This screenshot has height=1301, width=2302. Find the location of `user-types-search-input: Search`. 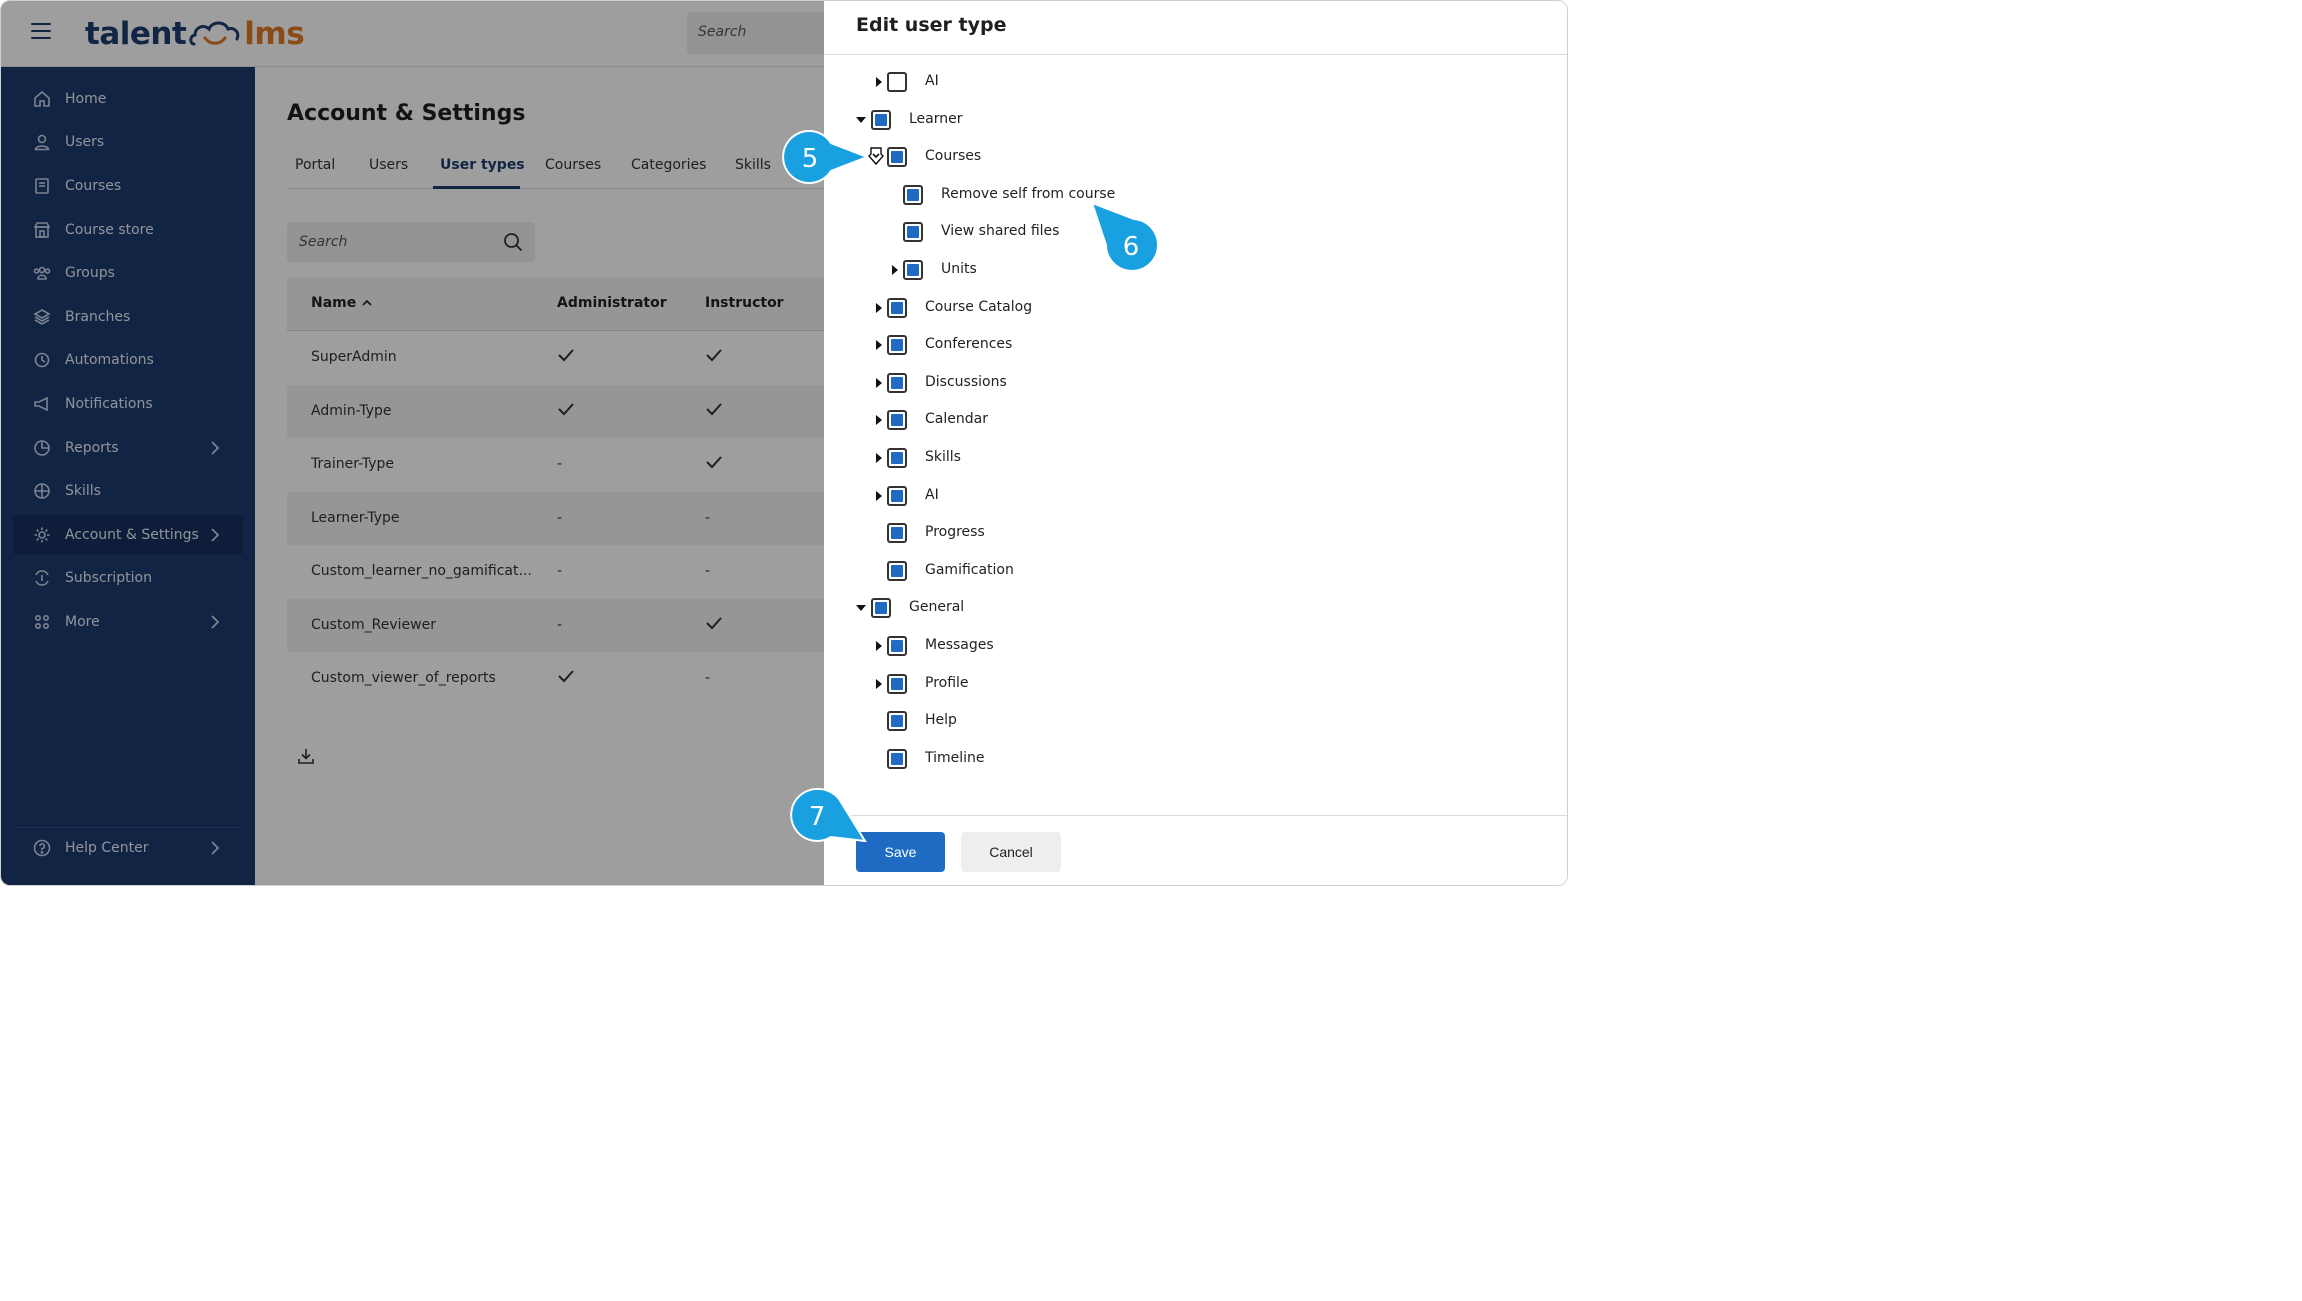

user-types-search-input: Search is located at coordinates (411, 242).